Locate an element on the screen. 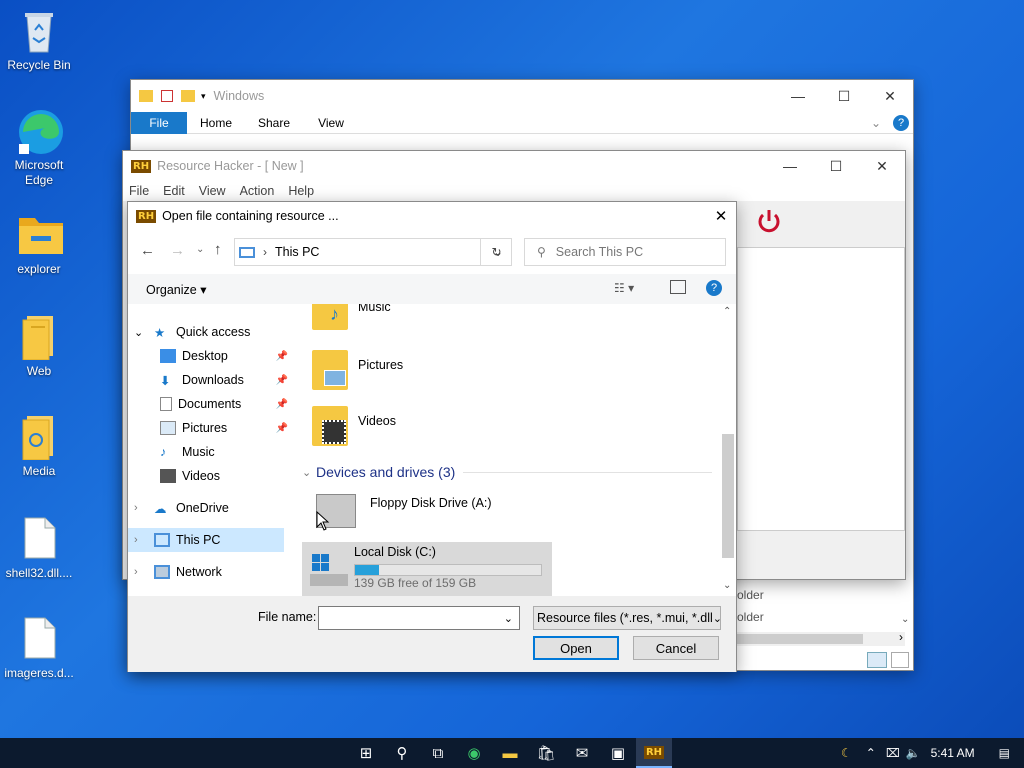 The image size is (1024, 768). desktop-icon-explorer: explorer is located at coordinates (39, 244).